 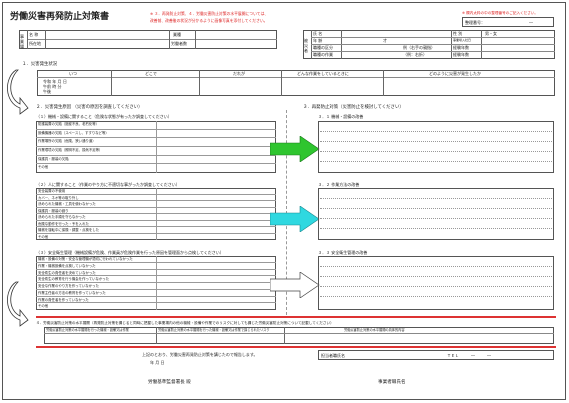 What do you see at coordinates (156, 300) in the screenshot?
I see `cause-item: 作業の責任者を作っていなかった` at bounding box center [156, 300].